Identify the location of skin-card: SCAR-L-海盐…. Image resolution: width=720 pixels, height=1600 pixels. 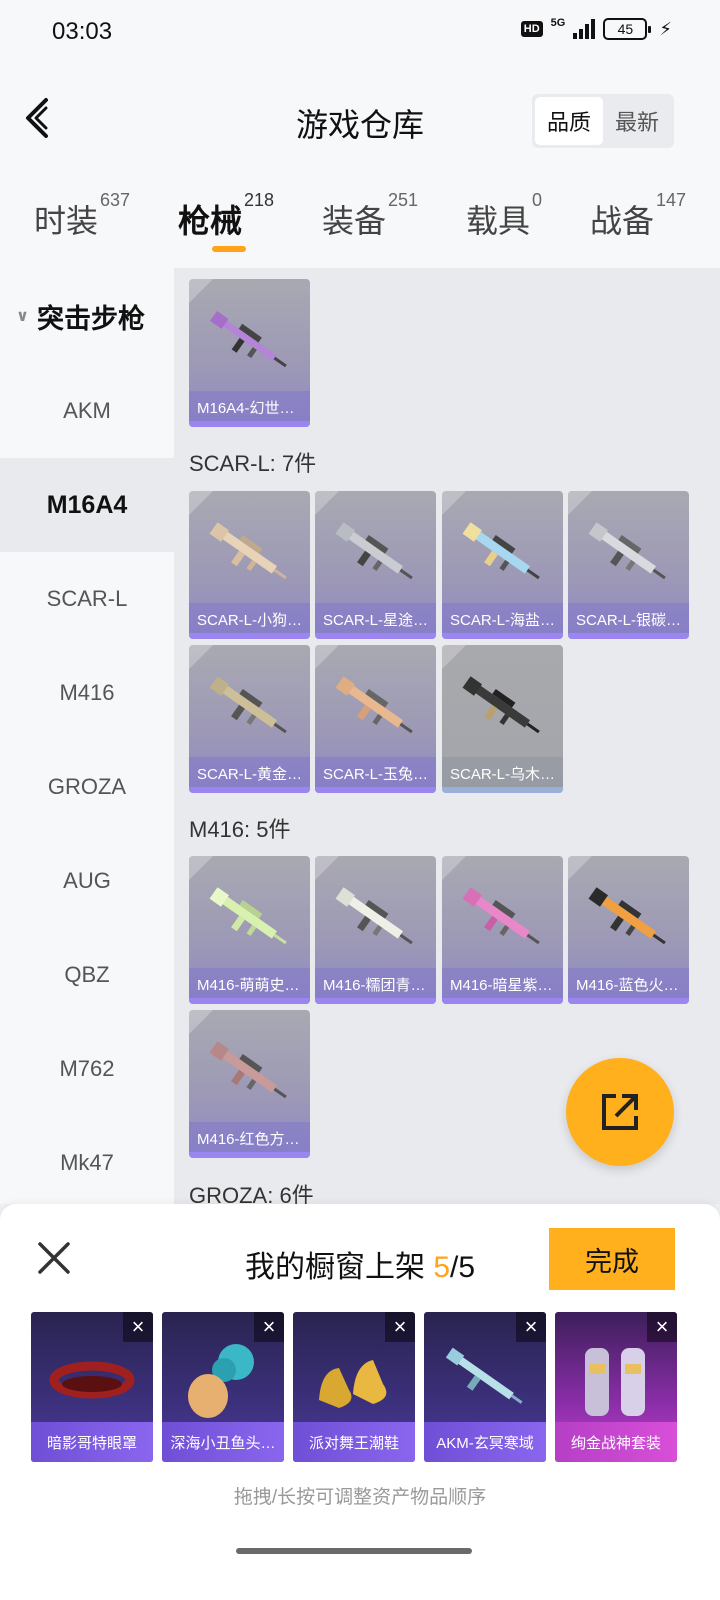
(502, 565).